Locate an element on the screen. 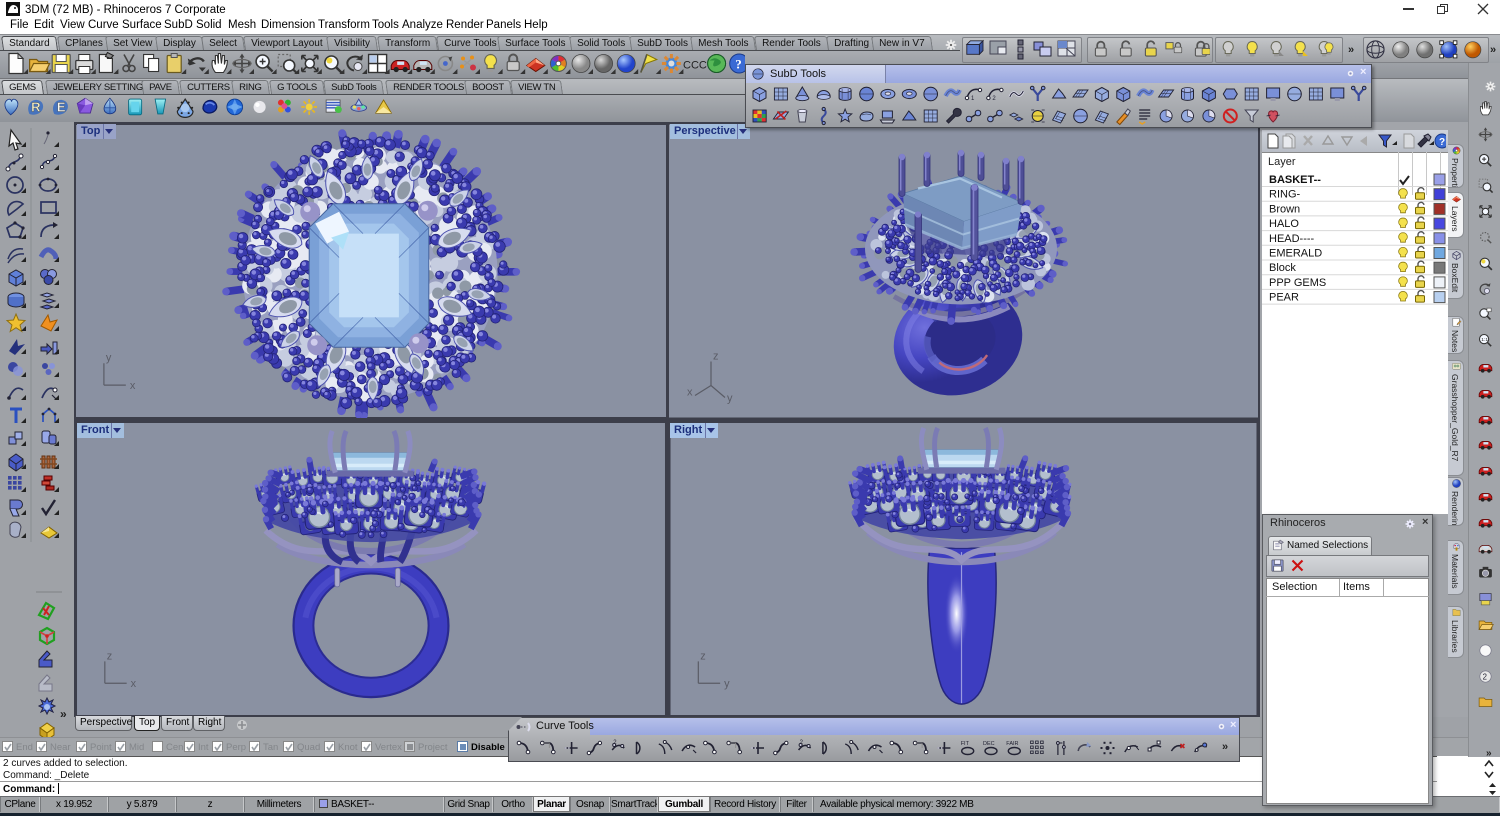 The height and width of the screenshot is (816, 1500). svg-text: HEAD---- is located at coordinates (1292, 239).